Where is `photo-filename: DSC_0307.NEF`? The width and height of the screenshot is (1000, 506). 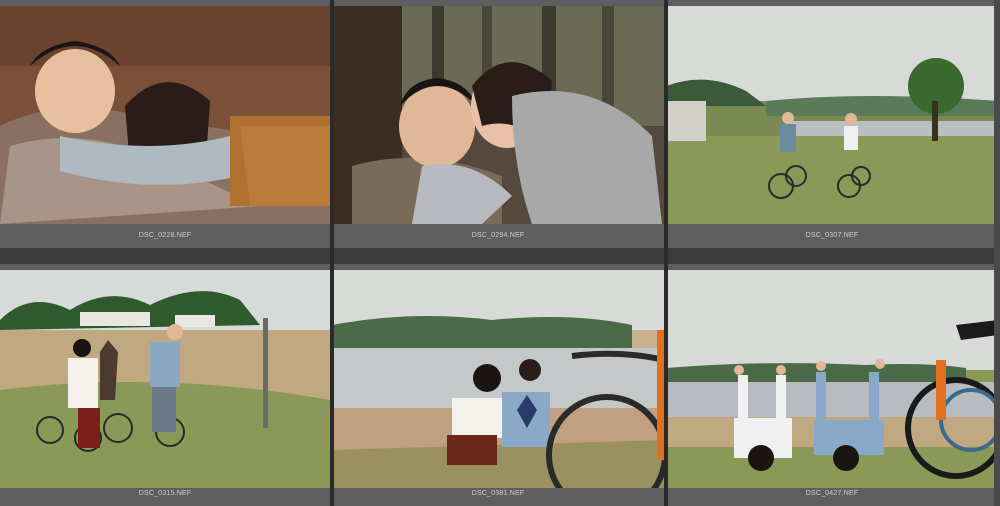
photo-filename: DSC_0307.NEF is located at coordinates (832, 235).